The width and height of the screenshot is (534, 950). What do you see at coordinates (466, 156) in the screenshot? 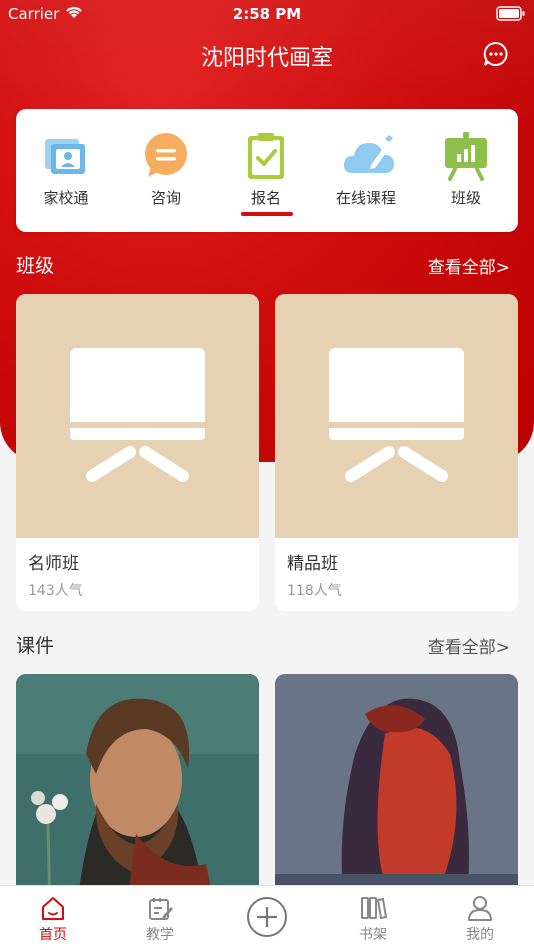
I see `easel-chart-icon` at bounding box center [466, 156].